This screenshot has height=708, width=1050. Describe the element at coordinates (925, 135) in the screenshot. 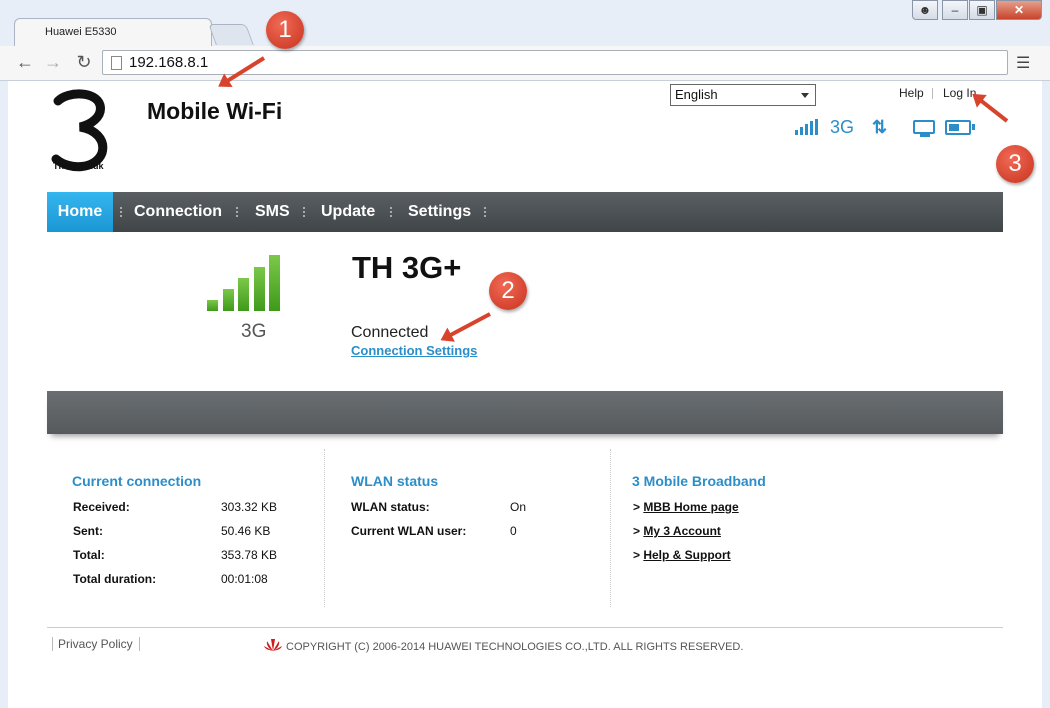

I see `monitor-stand` at that location.